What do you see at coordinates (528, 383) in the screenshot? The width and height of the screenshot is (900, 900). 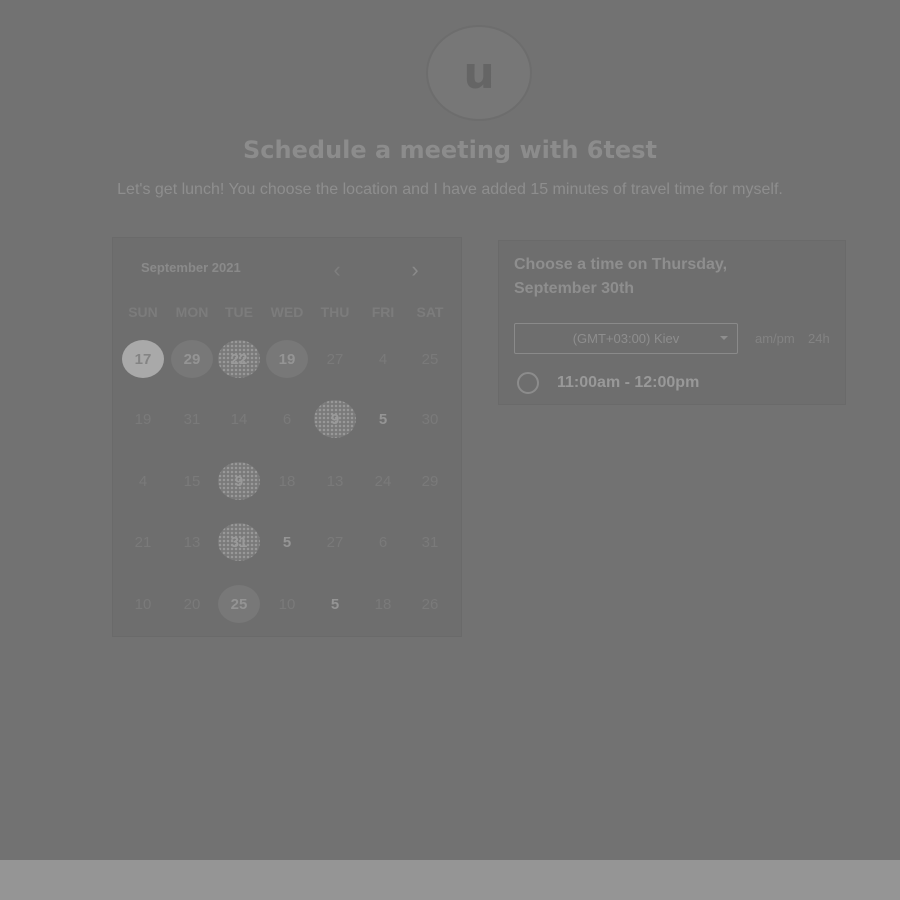 I see `radio-icon` at bounding box center [528, 383].